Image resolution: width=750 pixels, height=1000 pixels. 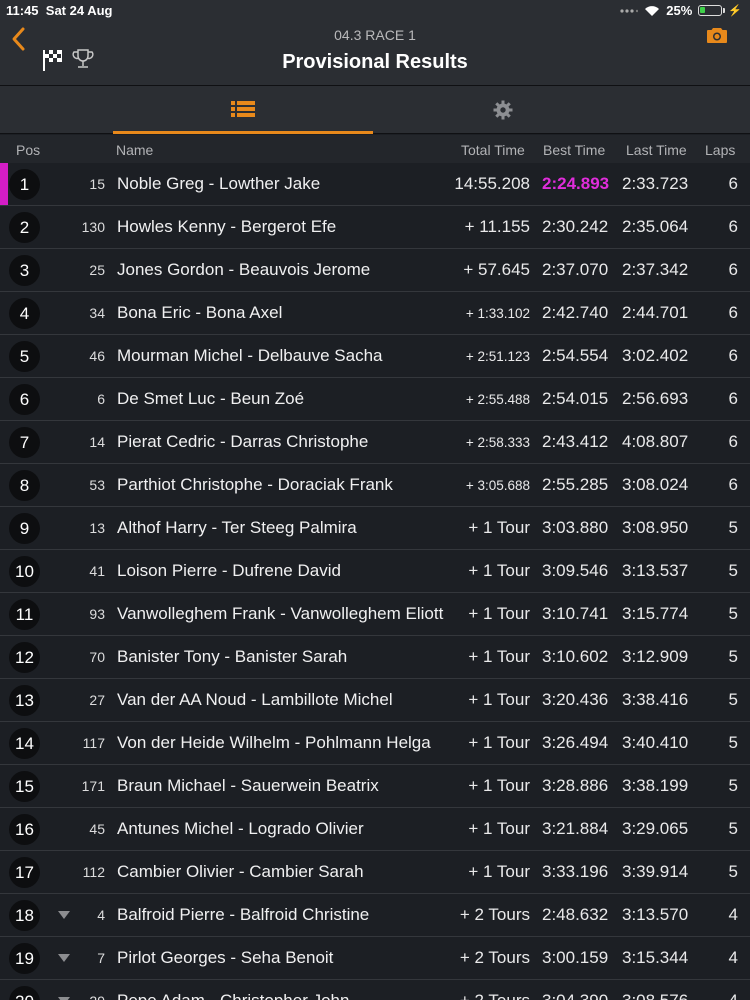 What do you see at coordinates (497, 356) in the screenshot?
I see `total-time: + 2:51.123` at bounding box center [497, 356].